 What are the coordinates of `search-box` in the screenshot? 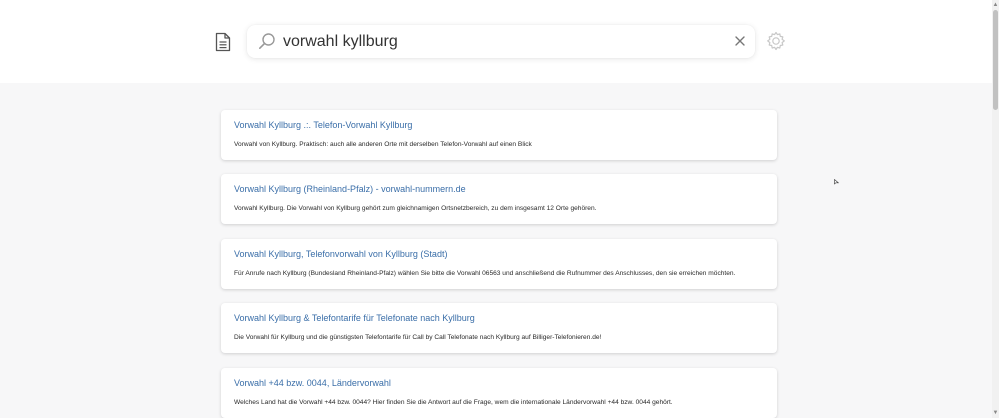 It's located at (501, 41).